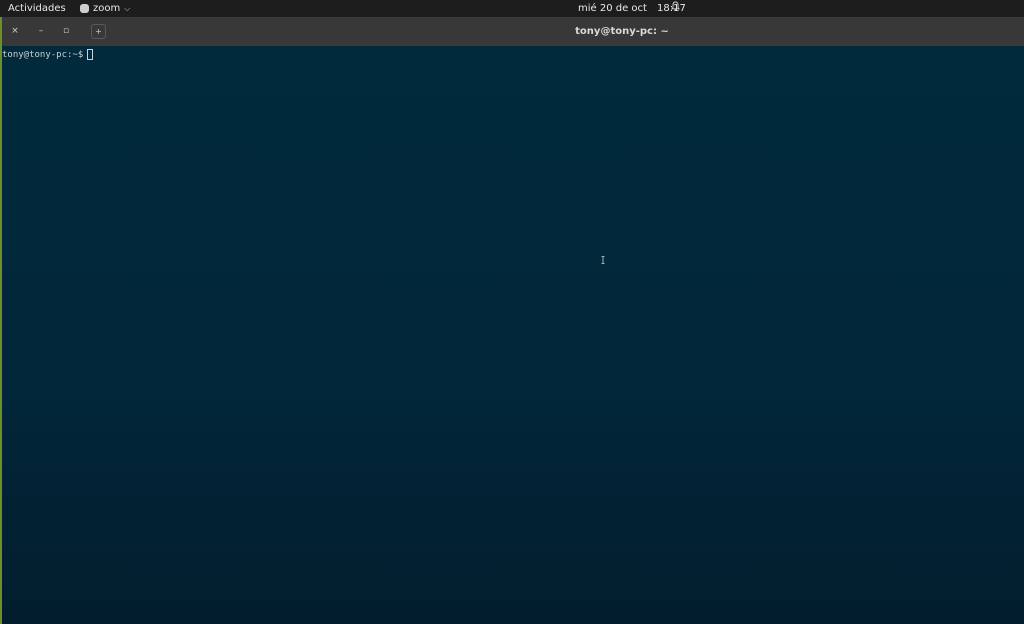 This screenshot has height=624, width=1024. What do you see at coordinates (127, 8) in the screenshot?
I see `chevron-down-icon: ⌵` at bounding box center [127, 8].